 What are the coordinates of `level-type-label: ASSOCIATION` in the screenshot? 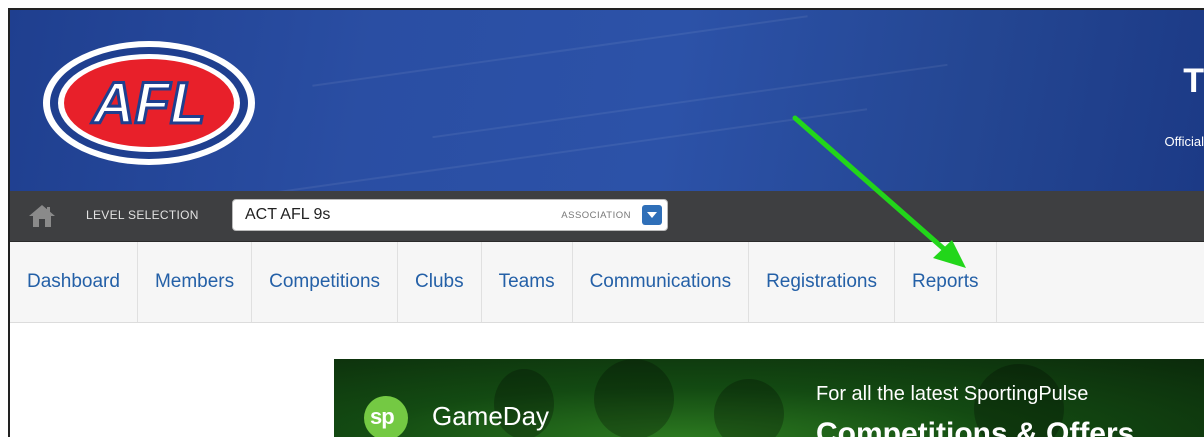 It's located at (596, 215).